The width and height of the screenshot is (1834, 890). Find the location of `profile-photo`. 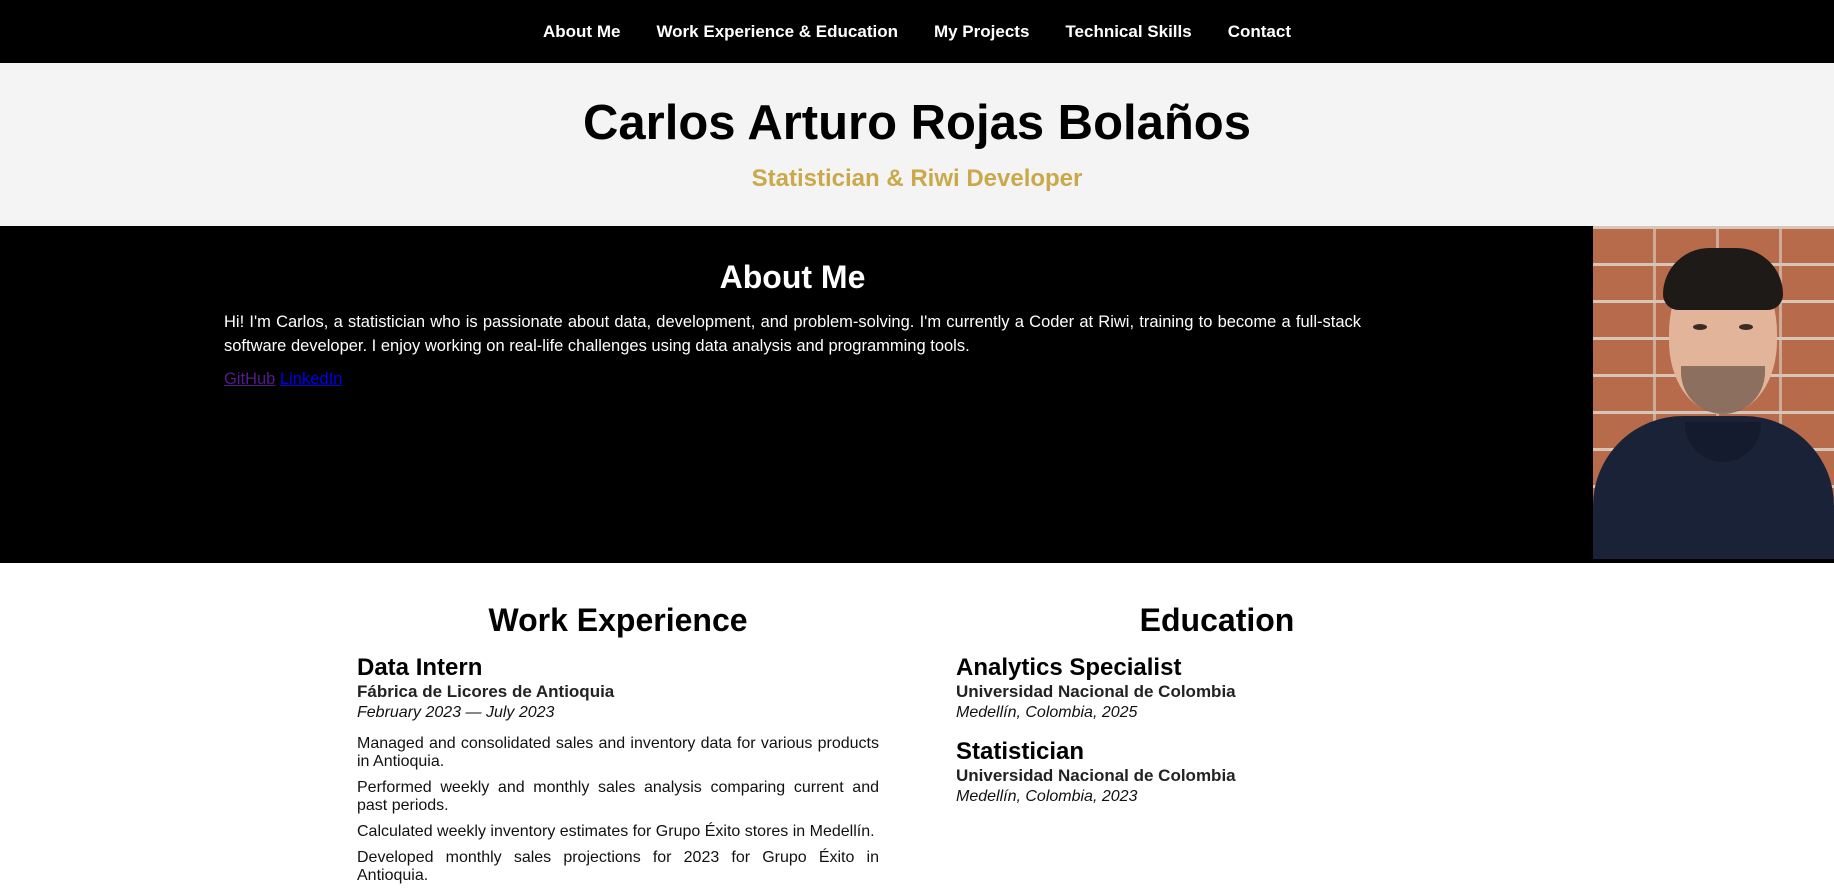

profile-photo is located at coordinates (1713, 392).